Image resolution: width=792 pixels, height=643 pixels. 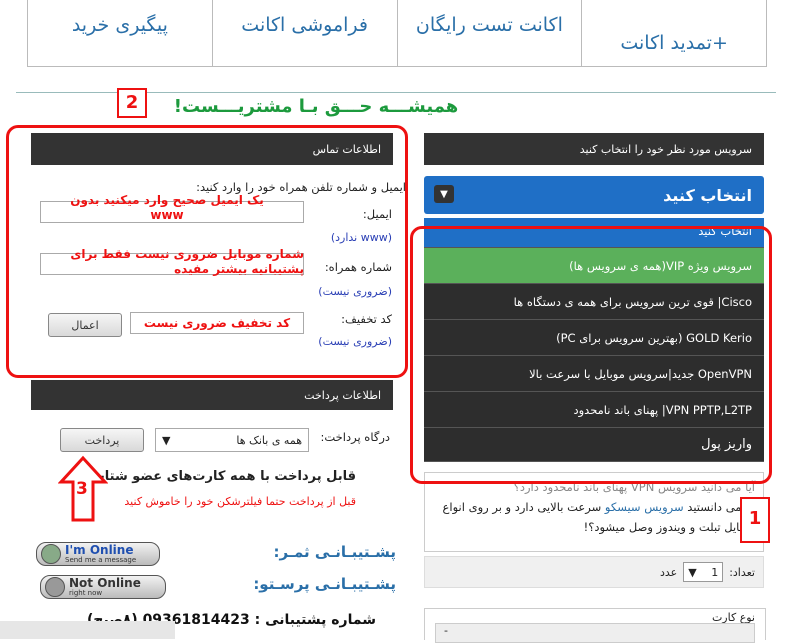 I want to click on tab-free-test-account: اکانت تست رایگان, so click(x=489, y=33).